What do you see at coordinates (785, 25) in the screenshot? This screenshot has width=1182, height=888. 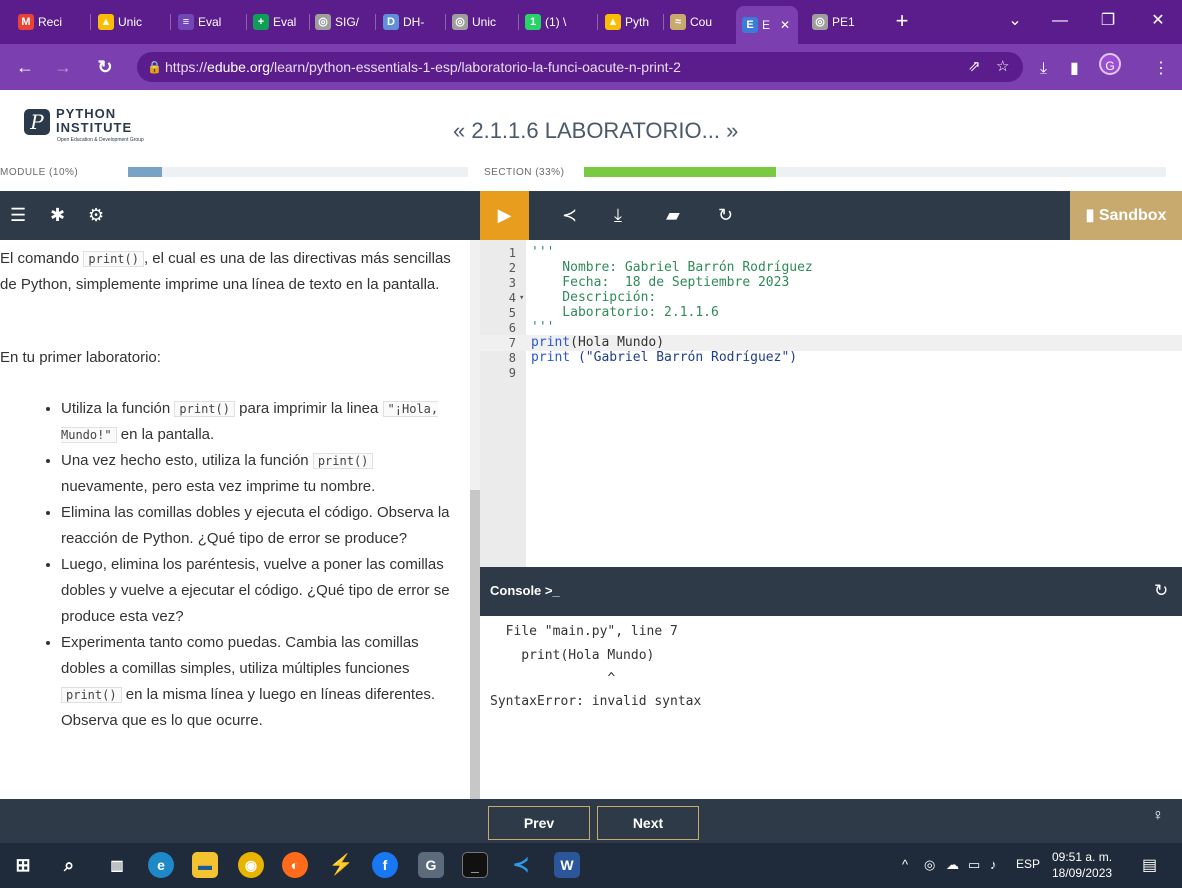 I see `close-tab-icon: ✕` at bounding box center [785, 25].